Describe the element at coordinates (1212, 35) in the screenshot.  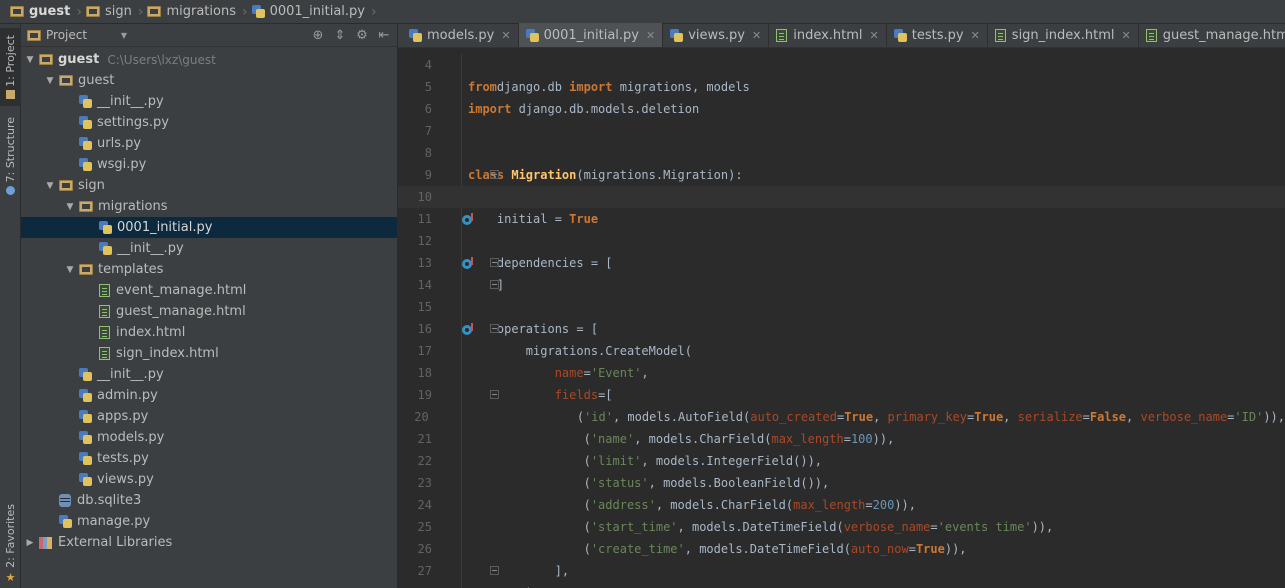
I see `editor-tab: guest_manage.html✕` at that location.